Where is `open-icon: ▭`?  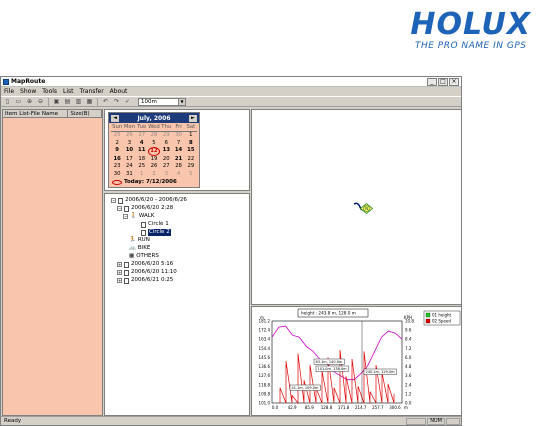 open-icon: ▭ is located at coordinates (18, 102).